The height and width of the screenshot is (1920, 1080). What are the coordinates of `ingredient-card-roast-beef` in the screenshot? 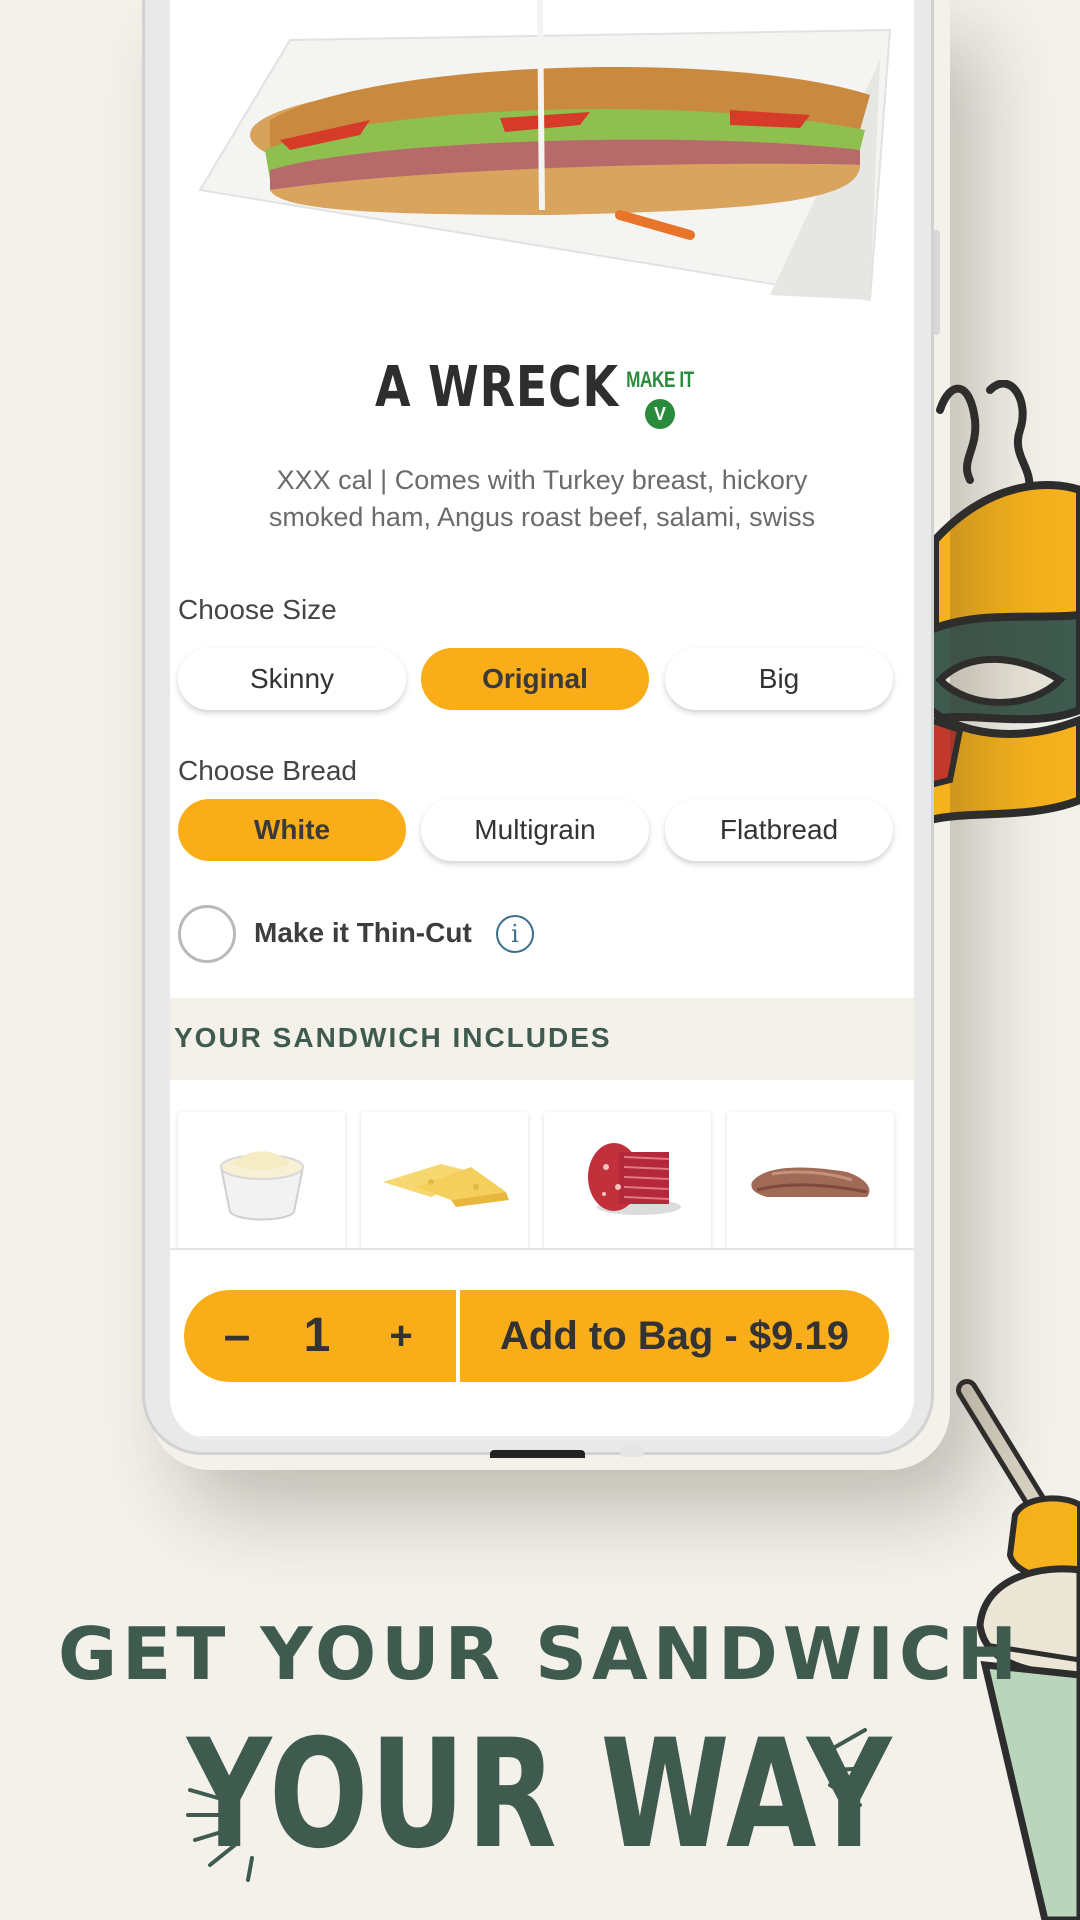 It's located at (810, 1182).